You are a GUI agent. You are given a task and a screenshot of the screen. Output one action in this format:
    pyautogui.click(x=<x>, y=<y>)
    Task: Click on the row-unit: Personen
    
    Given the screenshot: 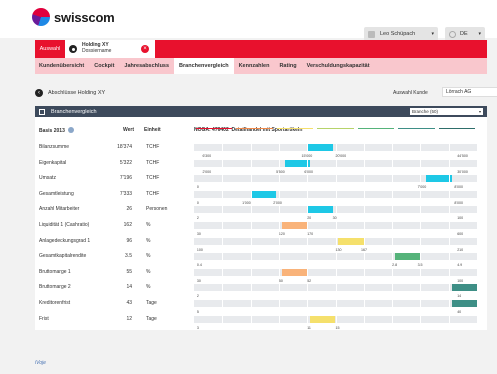 What is the action you would take?
    pyautogui.click(x=157, y=209)
    